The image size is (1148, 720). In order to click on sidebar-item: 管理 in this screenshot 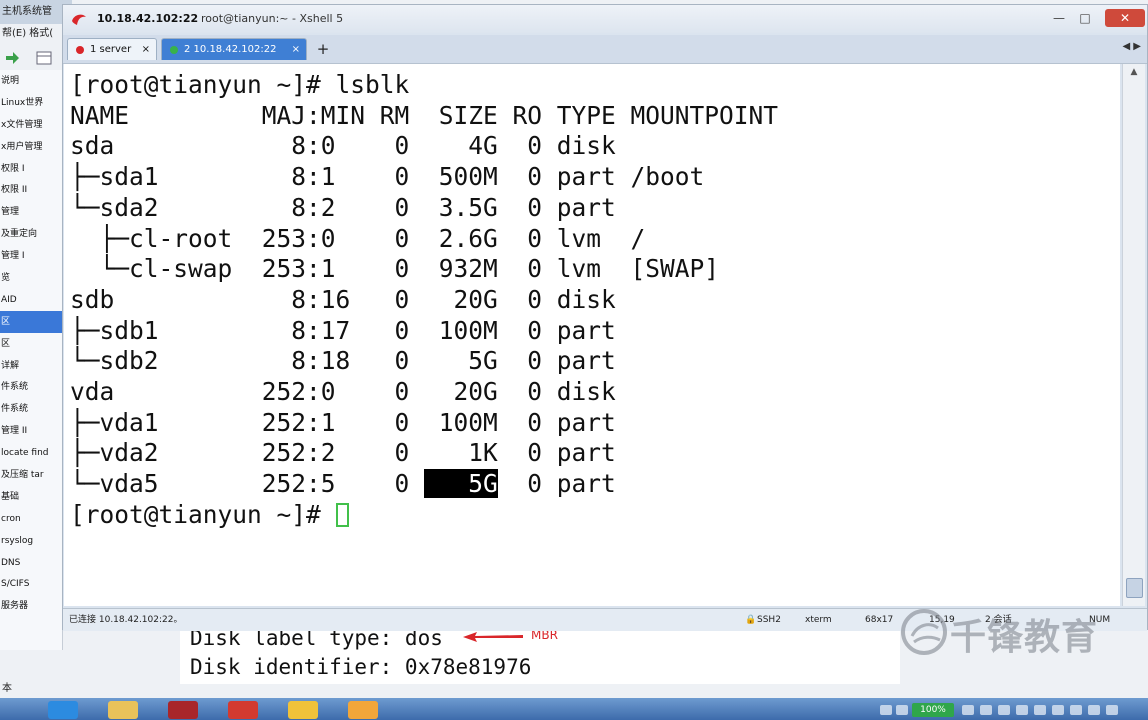, I will do `click(31, 212)`.